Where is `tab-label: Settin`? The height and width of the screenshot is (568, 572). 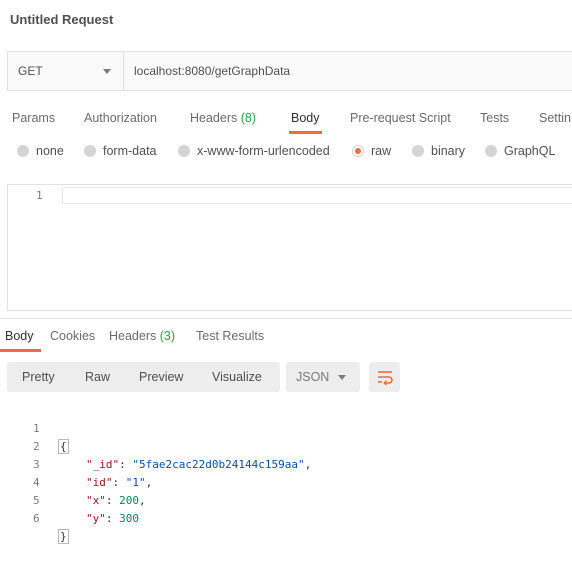 tab-label: Settin is located at coordinates (555, 118).